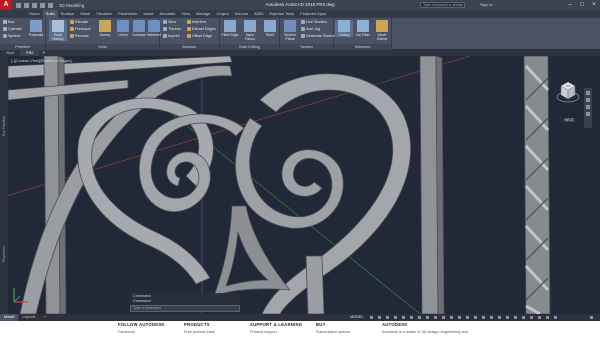 The height and width of the screenshot is (338, 600). What do you see at coordinates (9, 317) in the screenshot?
I see `layout-tab-model: Model` at bounding box center [9, 317].